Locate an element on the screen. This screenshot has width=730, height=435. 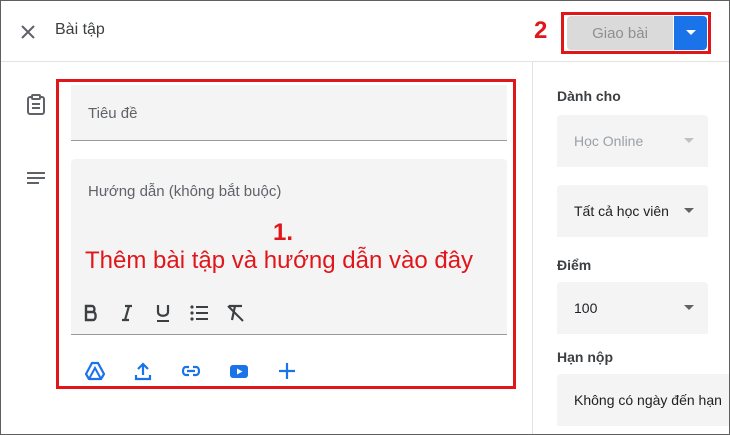
bold-button is located at coordinates (91, 313).